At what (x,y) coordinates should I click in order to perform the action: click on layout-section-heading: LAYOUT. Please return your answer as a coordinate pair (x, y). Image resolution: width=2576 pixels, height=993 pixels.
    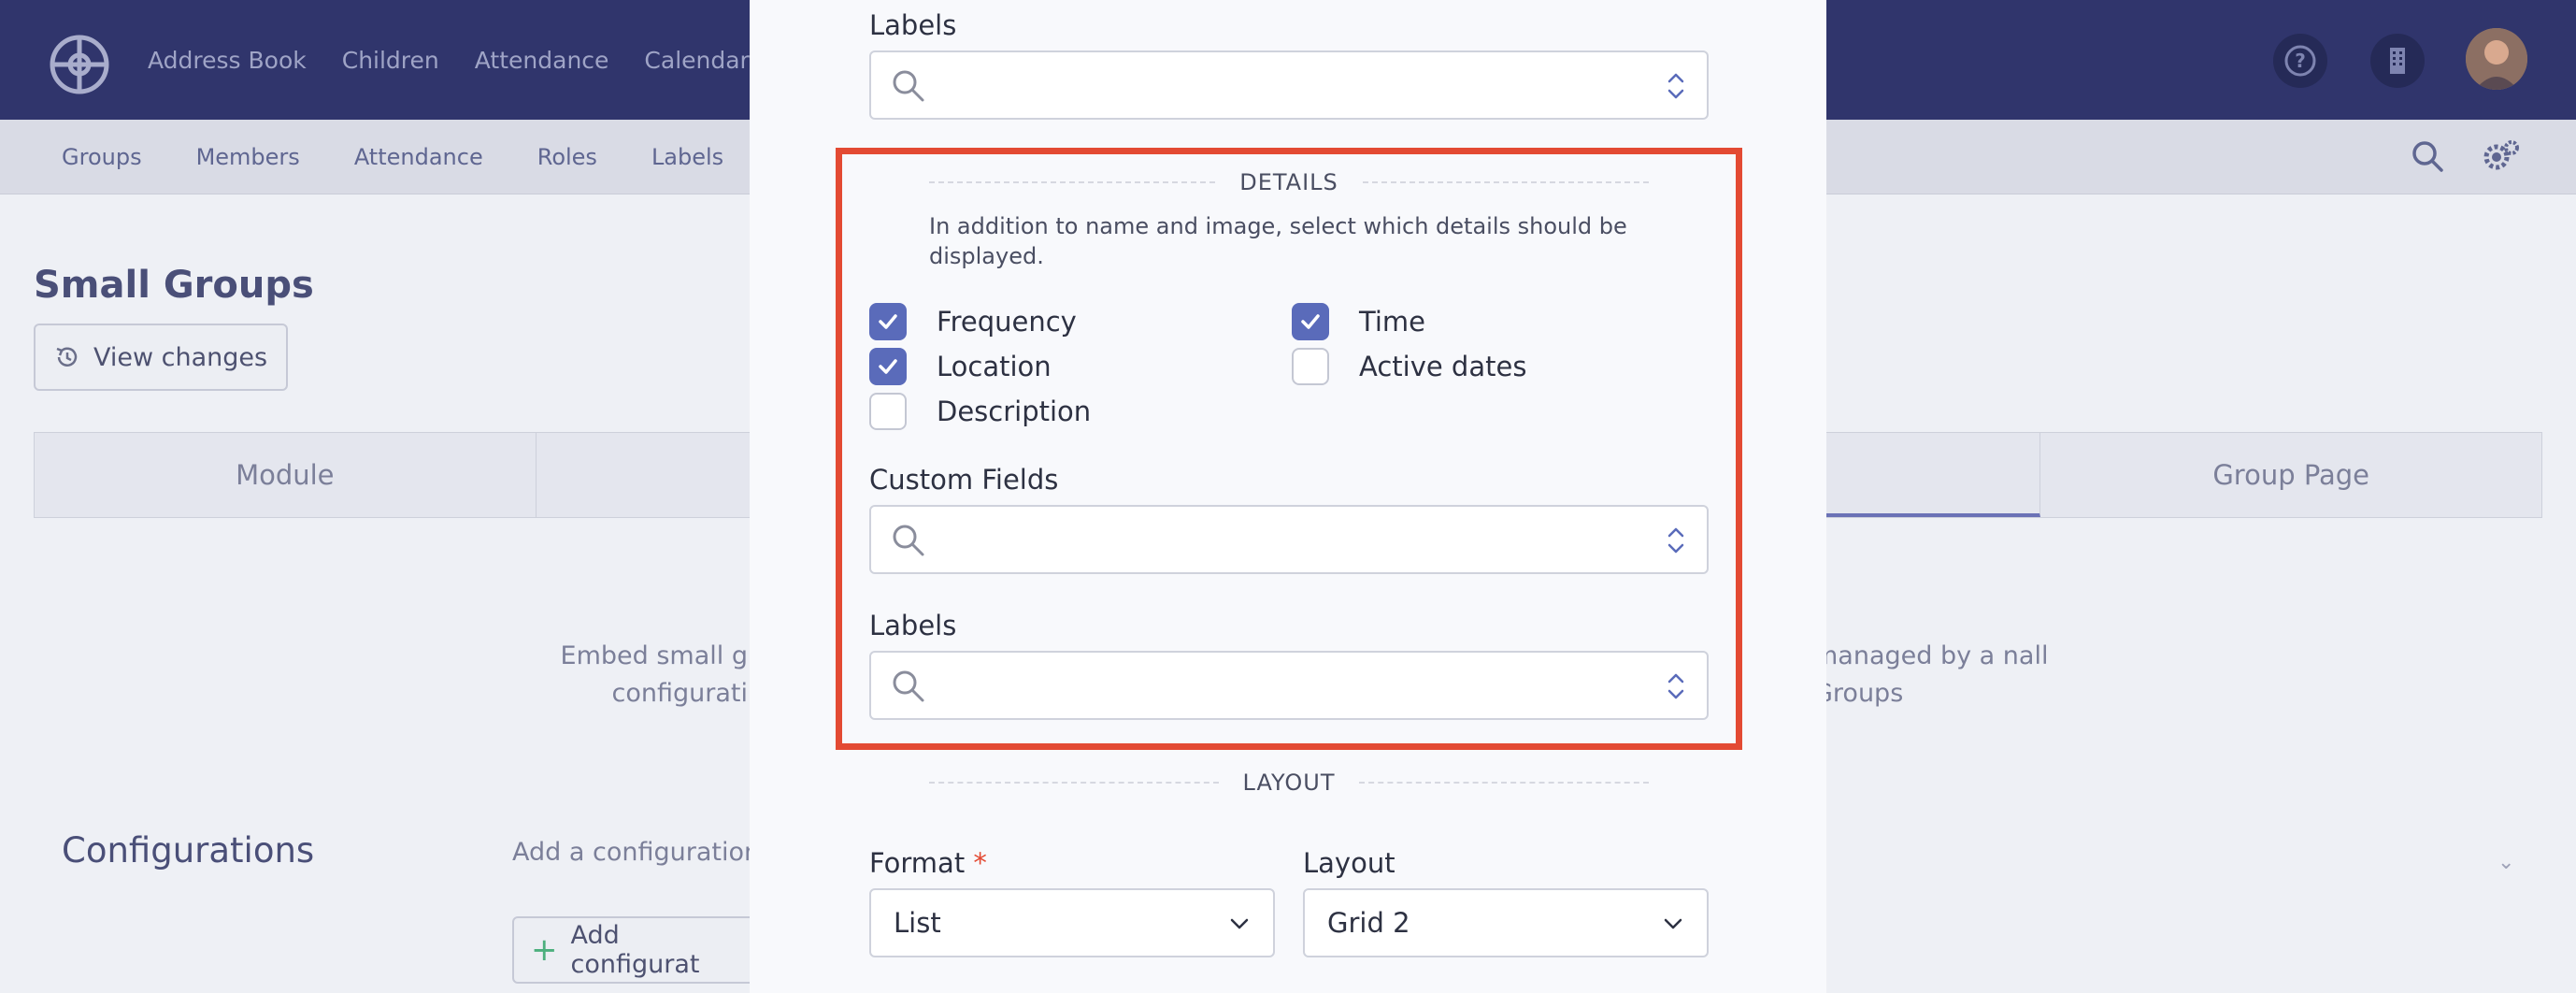
    Looking at the image, I should click on (1289, 783).